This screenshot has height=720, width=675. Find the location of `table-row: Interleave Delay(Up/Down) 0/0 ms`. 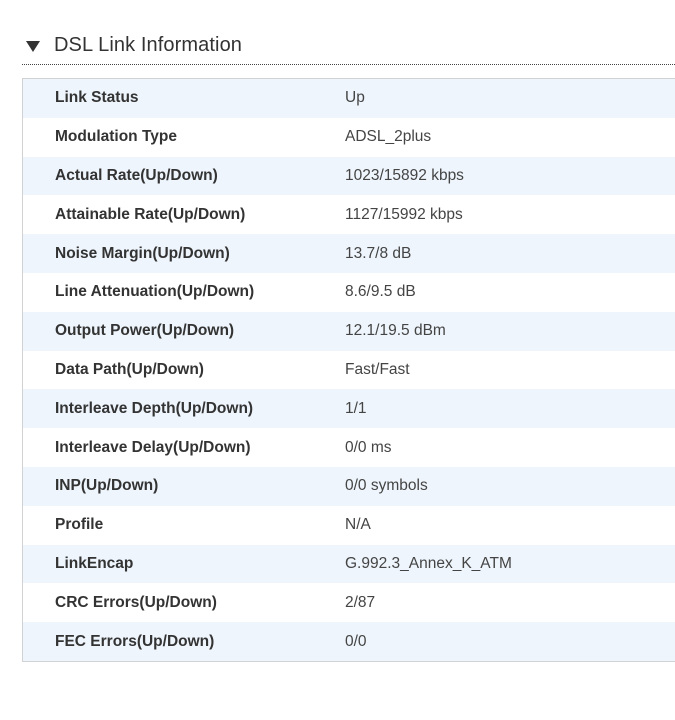

table-row: Interleave Delay(Up/Down) 0/0 ms is located at coordinates (349, 447).